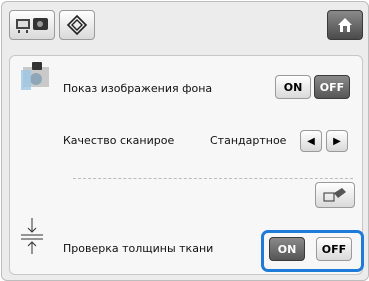 The height and width of the screenshot is (281, 369). I want to click on background-display-label: Показ изображения фона, so click(138, 88).